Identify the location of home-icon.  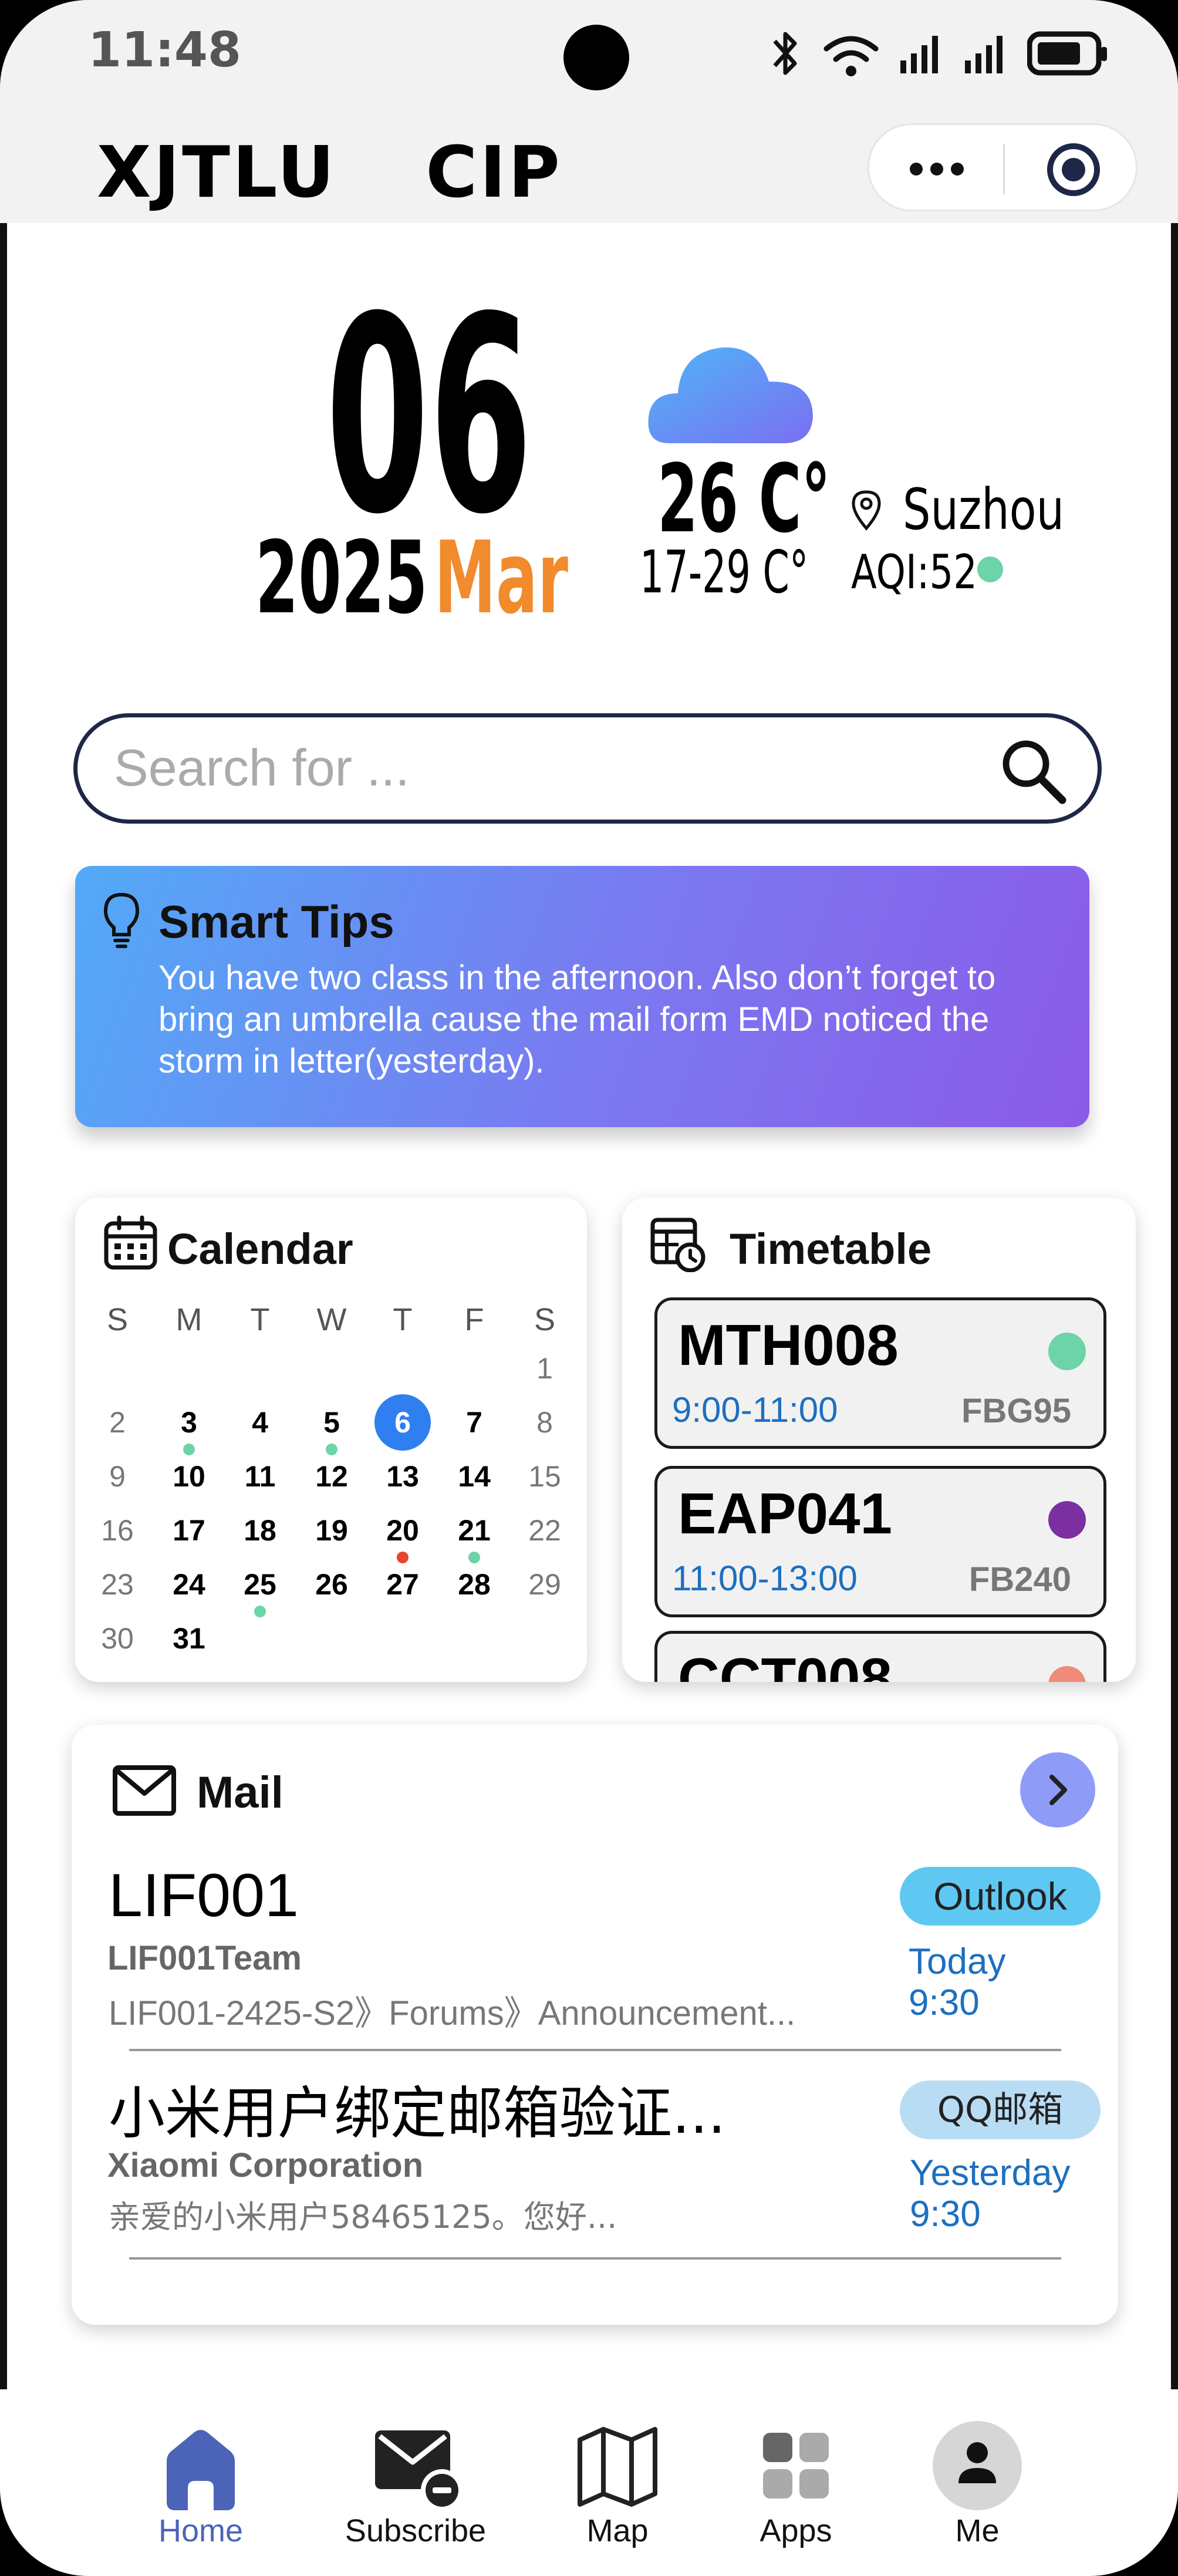
(201, 2470).